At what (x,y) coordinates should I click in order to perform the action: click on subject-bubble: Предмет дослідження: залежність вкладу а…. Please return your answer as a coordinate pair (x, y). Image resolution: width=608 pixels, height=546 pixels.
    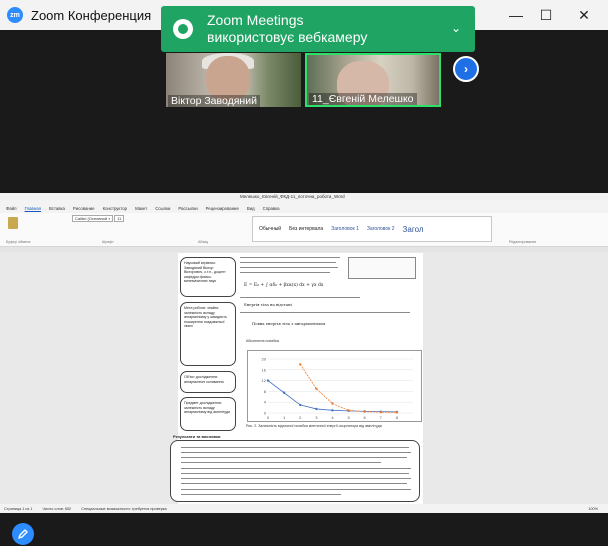
    Looking at the image, I should click on (208, 414).